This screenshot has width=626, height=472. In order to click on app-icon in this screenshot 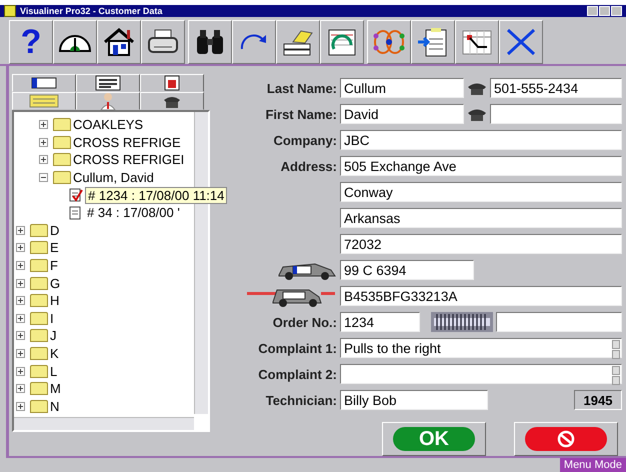, I will do `click(10, 11)`.